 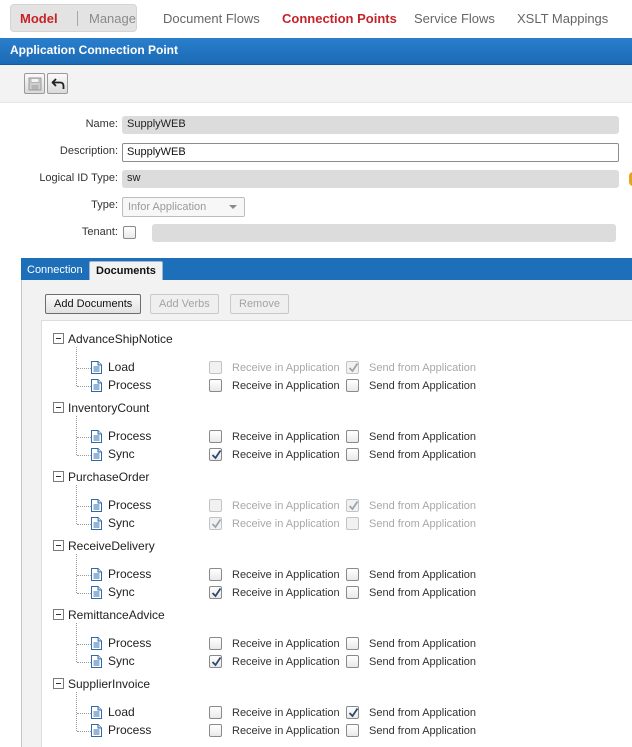 I want to click on type-label: Type:, so click(x=104, y=205).